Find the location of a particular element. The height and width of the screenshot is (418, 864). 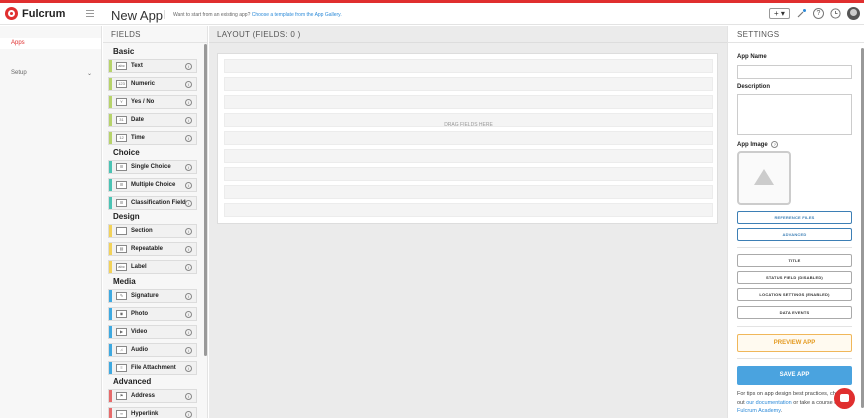

app-image-label-text: App Image is located at coordinates (752, 145).